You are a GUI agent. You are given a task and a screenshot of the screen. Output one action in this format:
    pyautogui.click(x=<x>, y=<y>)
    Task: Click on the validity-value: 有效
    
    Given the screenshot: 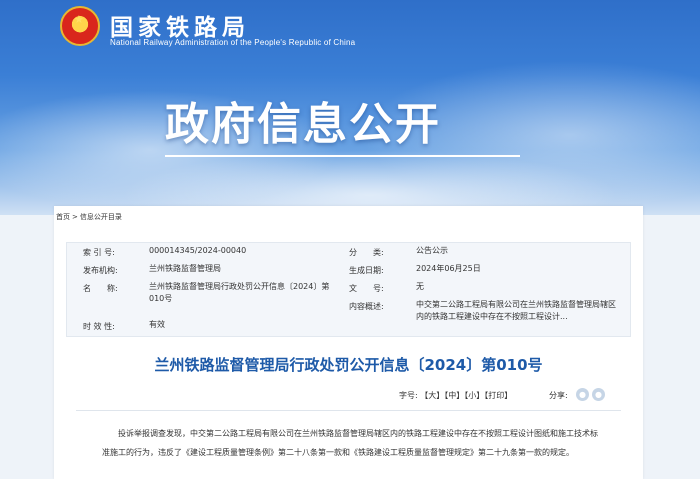 What is the action you would take?
    pyautogui.click(x=157, y=324)
    